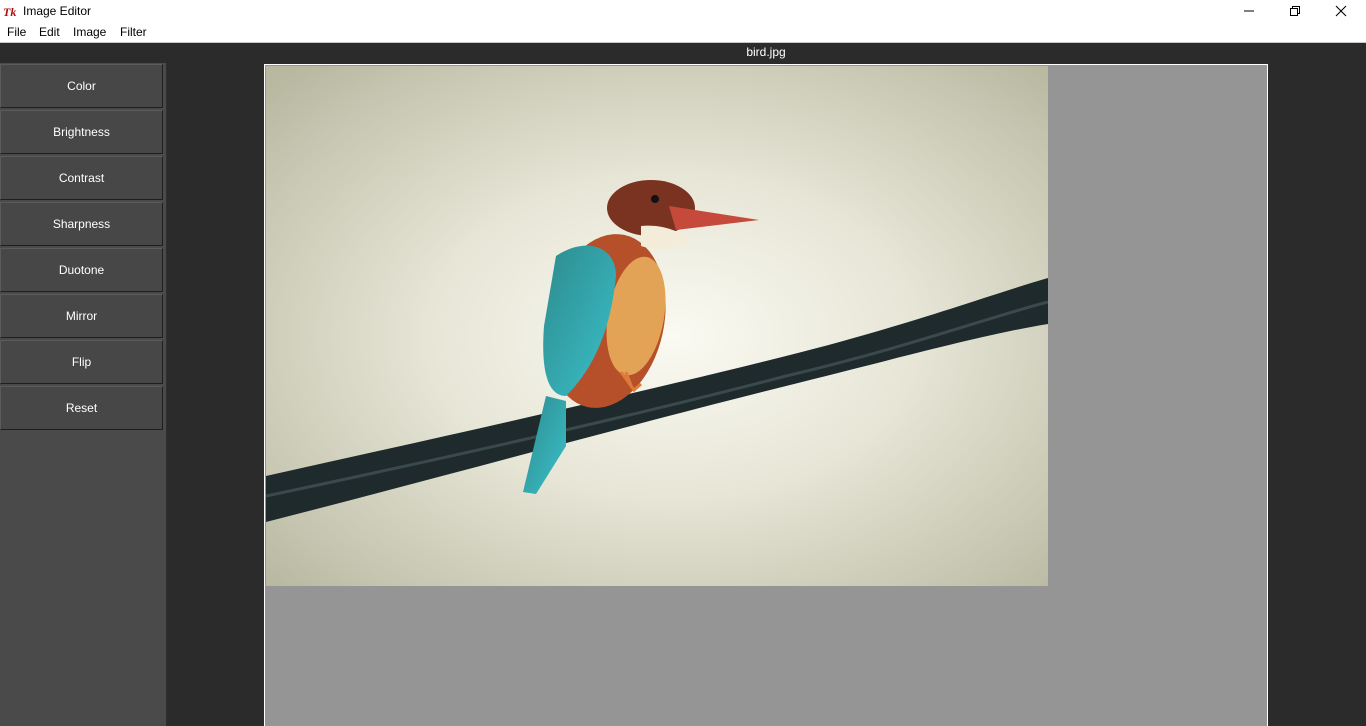  What do you see at coordinates (89, 32) in the screenshot?
I see `menu-image: Image` at bounding box center [89, 32].